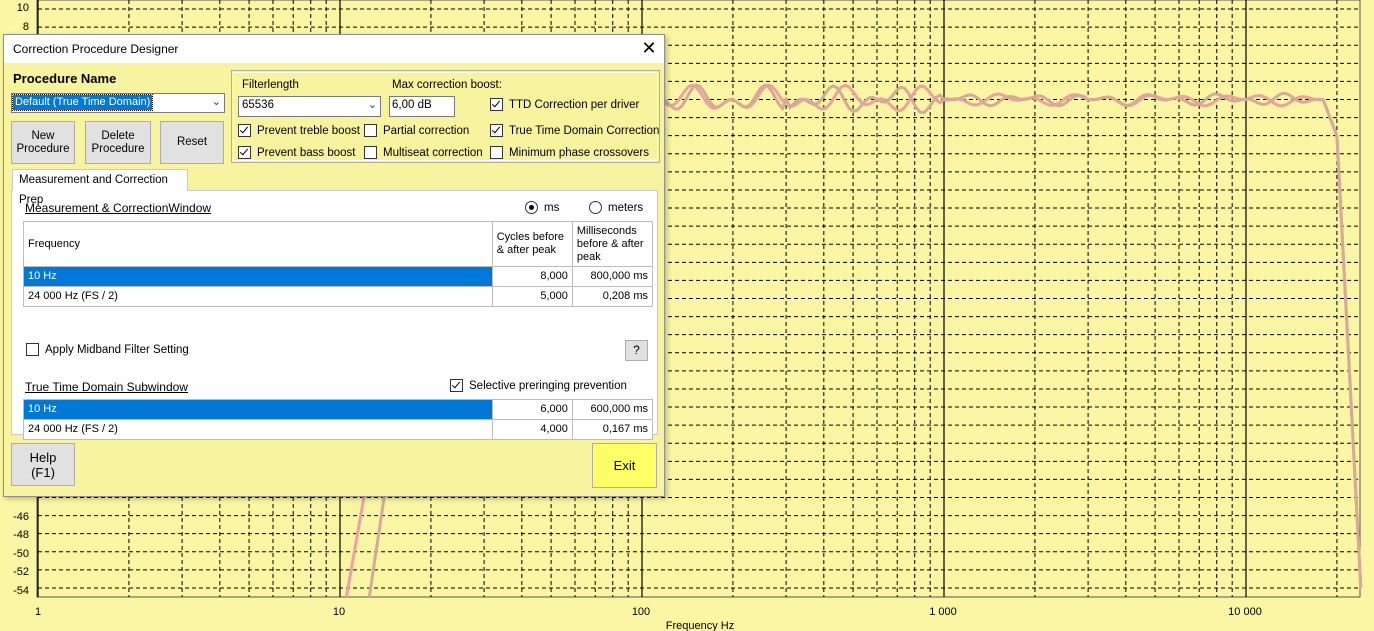 The width and height of the screenshot is (1374, 631). What do you see at coordinates (21, 517) in the screenshot?
I see `y-tick-label: -46` at bounding box center [21, 517].